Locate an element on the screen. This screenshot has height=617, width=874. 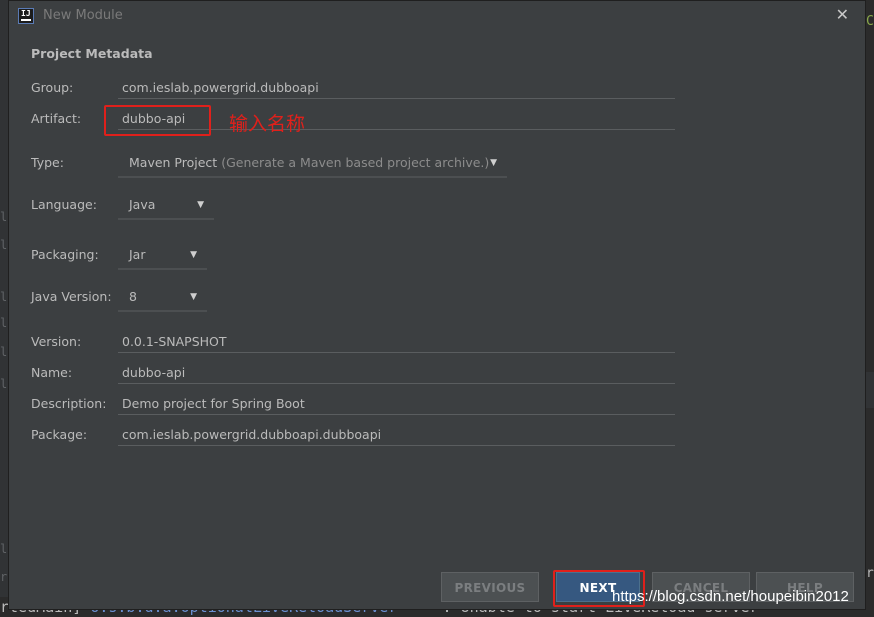
packaging-value: Jar is located at coordinates (137, 254).